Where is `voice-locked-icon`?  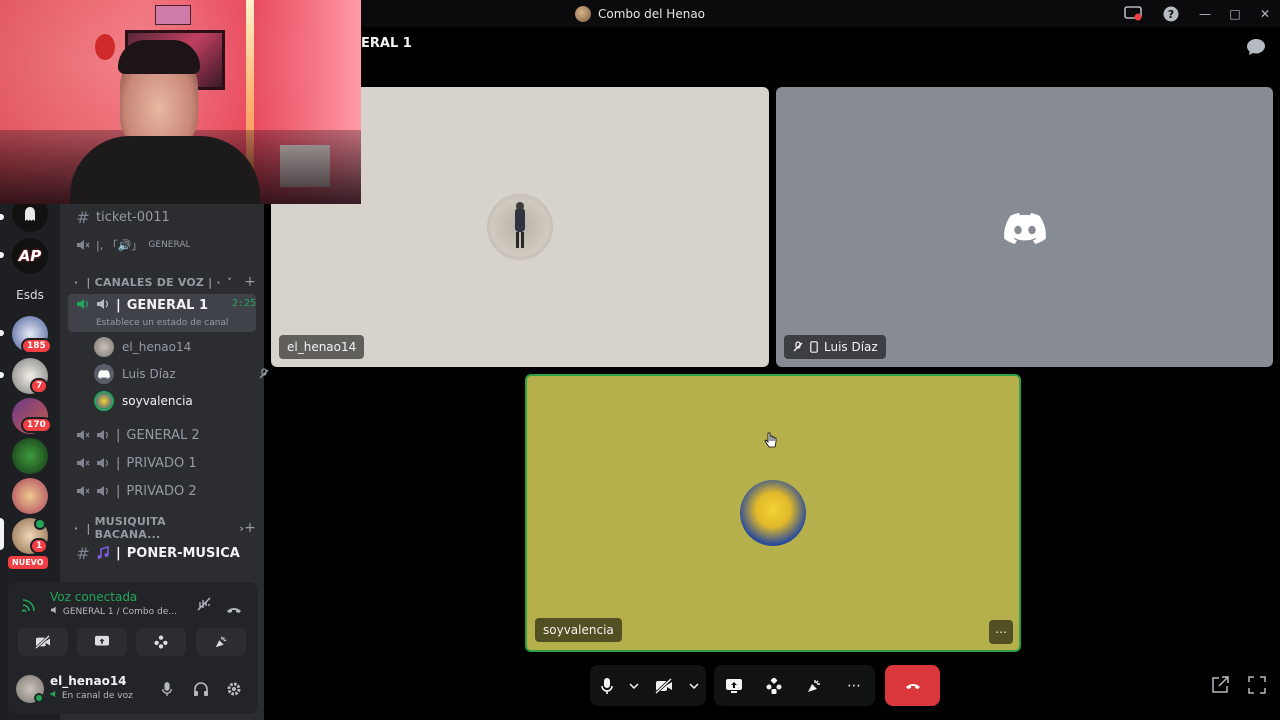
voice-locked-icon is located at coordinates (83, 491).